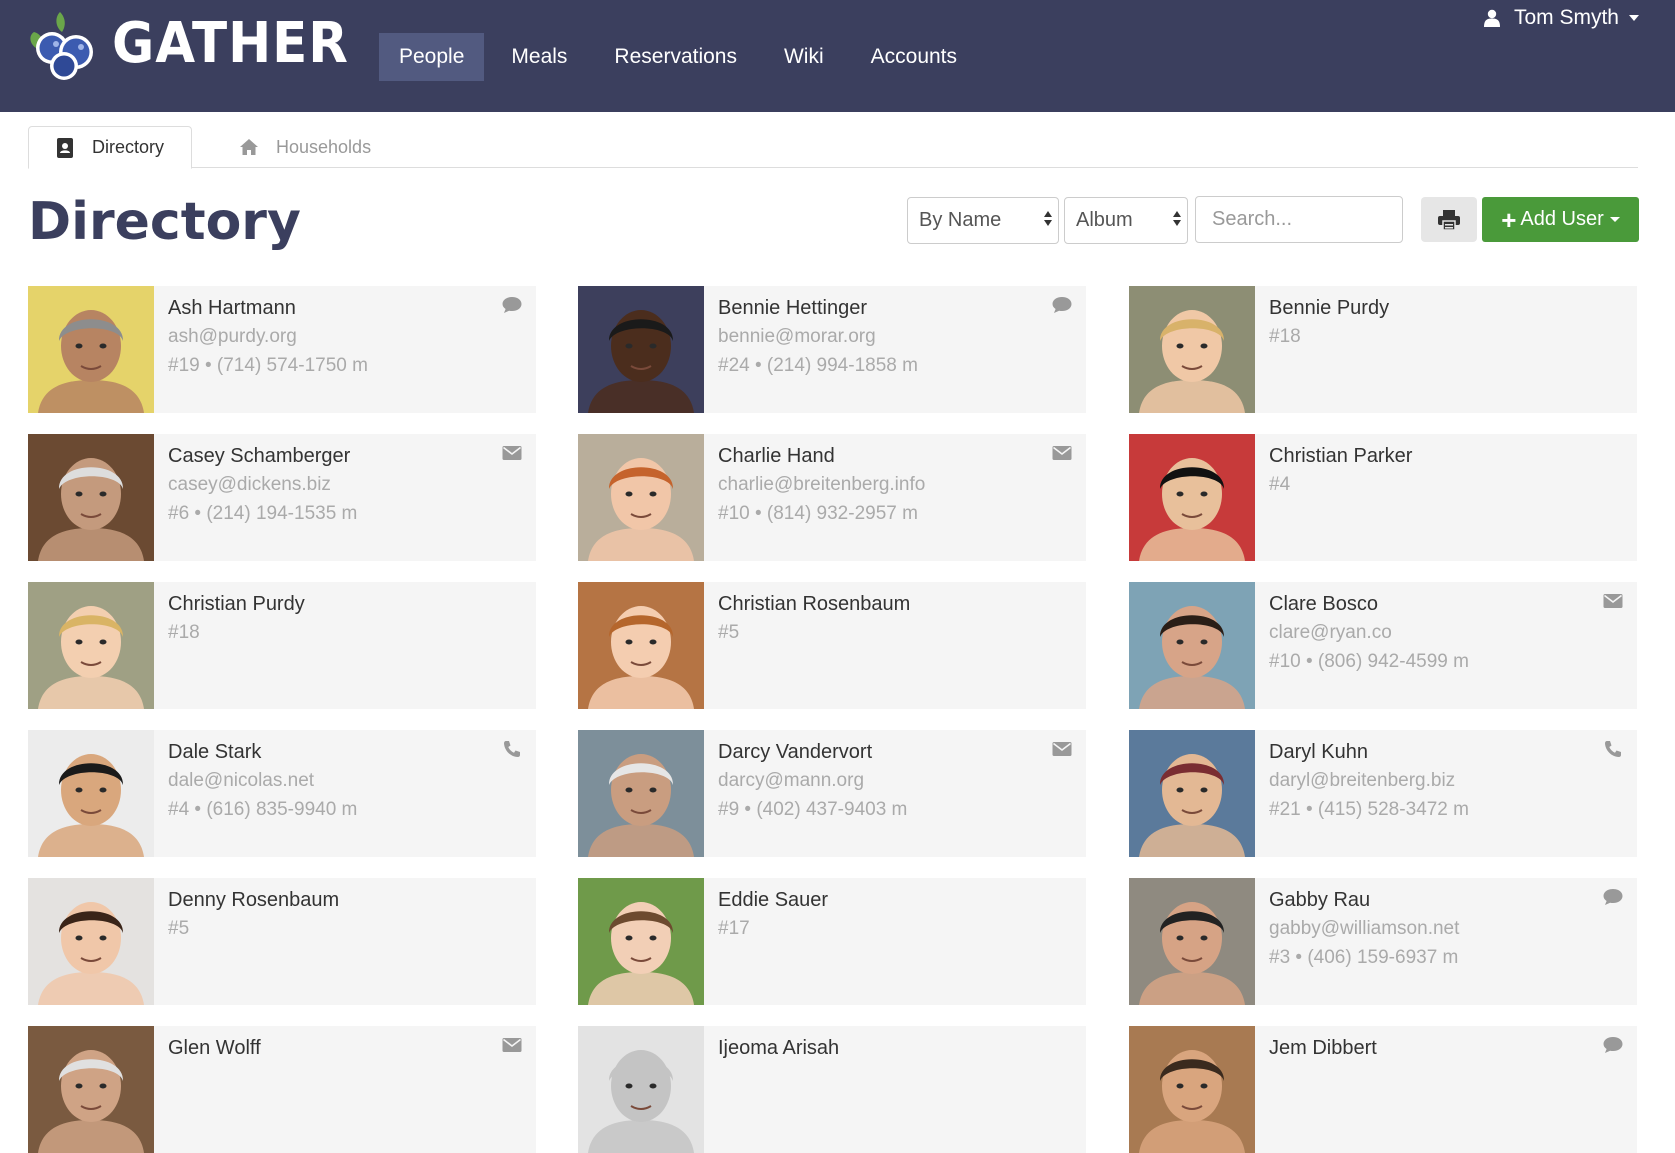  What do you see at coordinates (1433, 780) in the screenshot?
I see `person-email: daryl@breitenberg.biz` at bounding box center [1433, 780].